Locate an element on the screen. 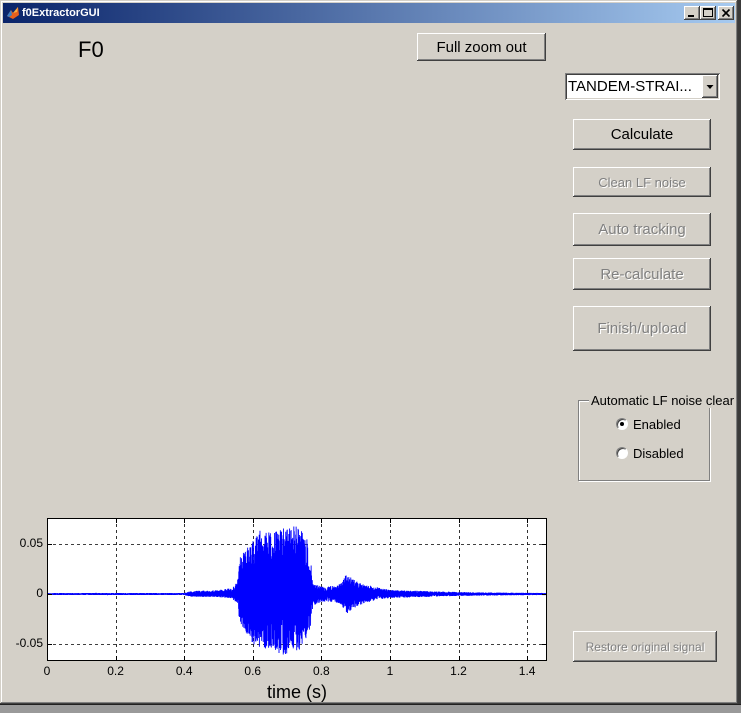 This screenshot has width=741, height=713. radio-disabled is located at coordinates (622, 453).